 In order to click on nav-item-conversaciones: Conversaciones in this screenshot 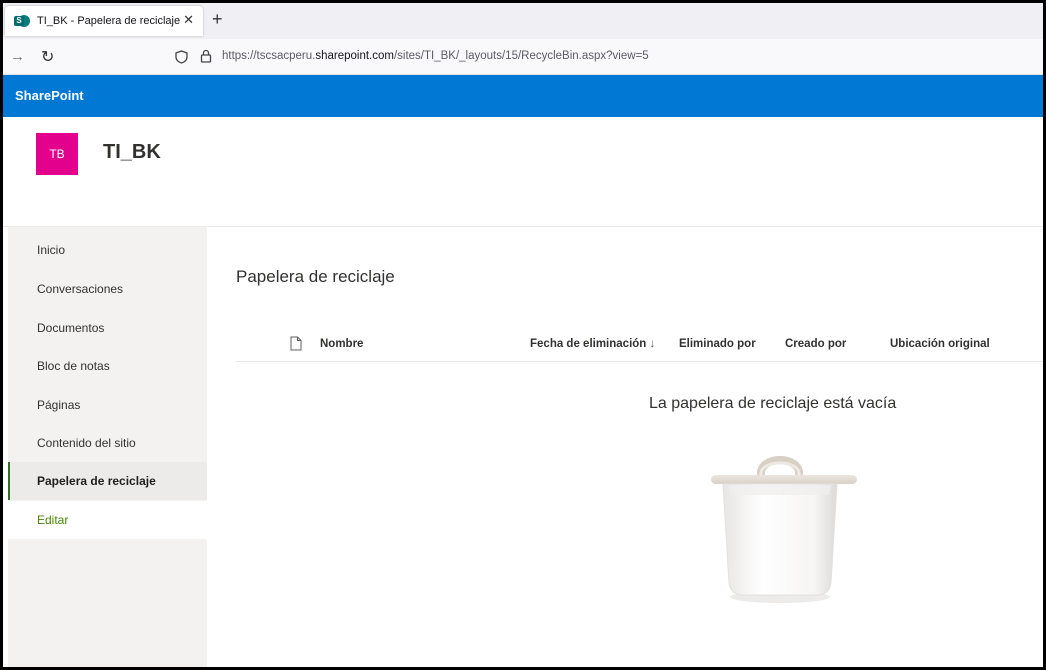, I will do `click(107, 289)`.